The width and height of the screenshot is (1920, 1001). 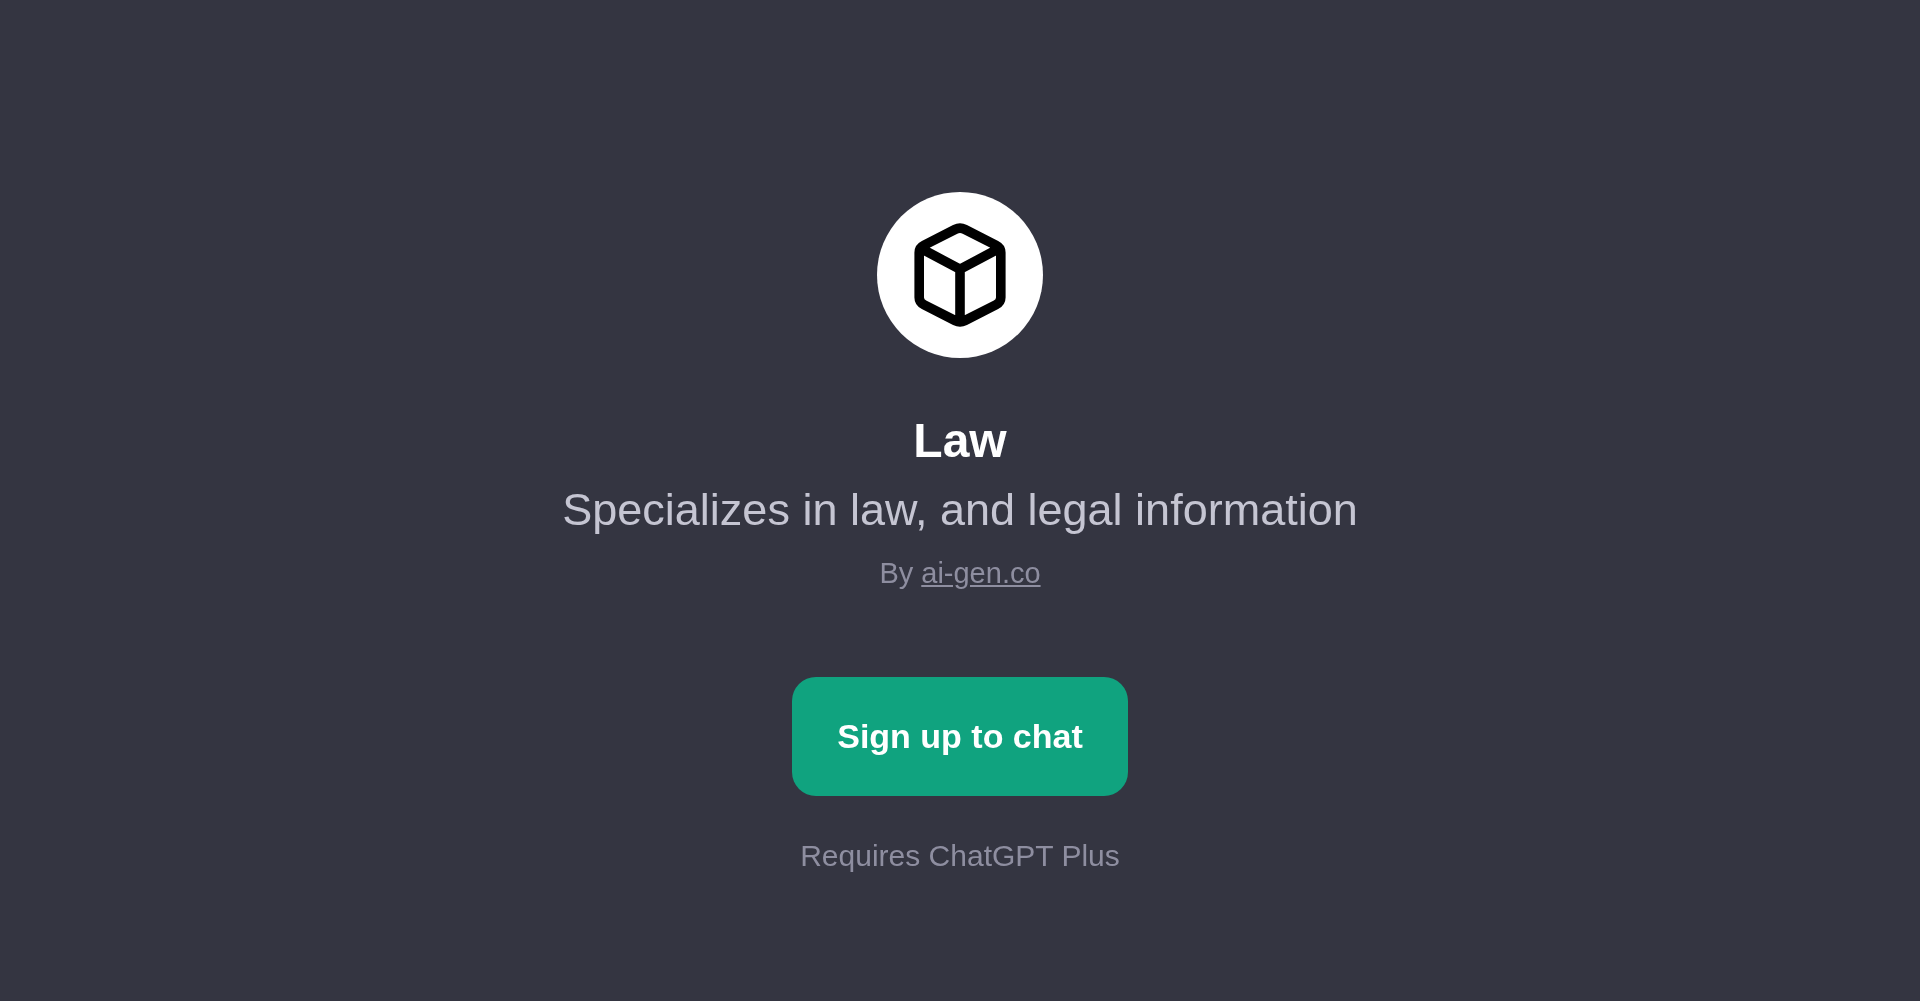 What do you see at coordinates (981, 573) in the screenshot?
I see `author-link: ai-gen.co` at bounding box center [981, 573].